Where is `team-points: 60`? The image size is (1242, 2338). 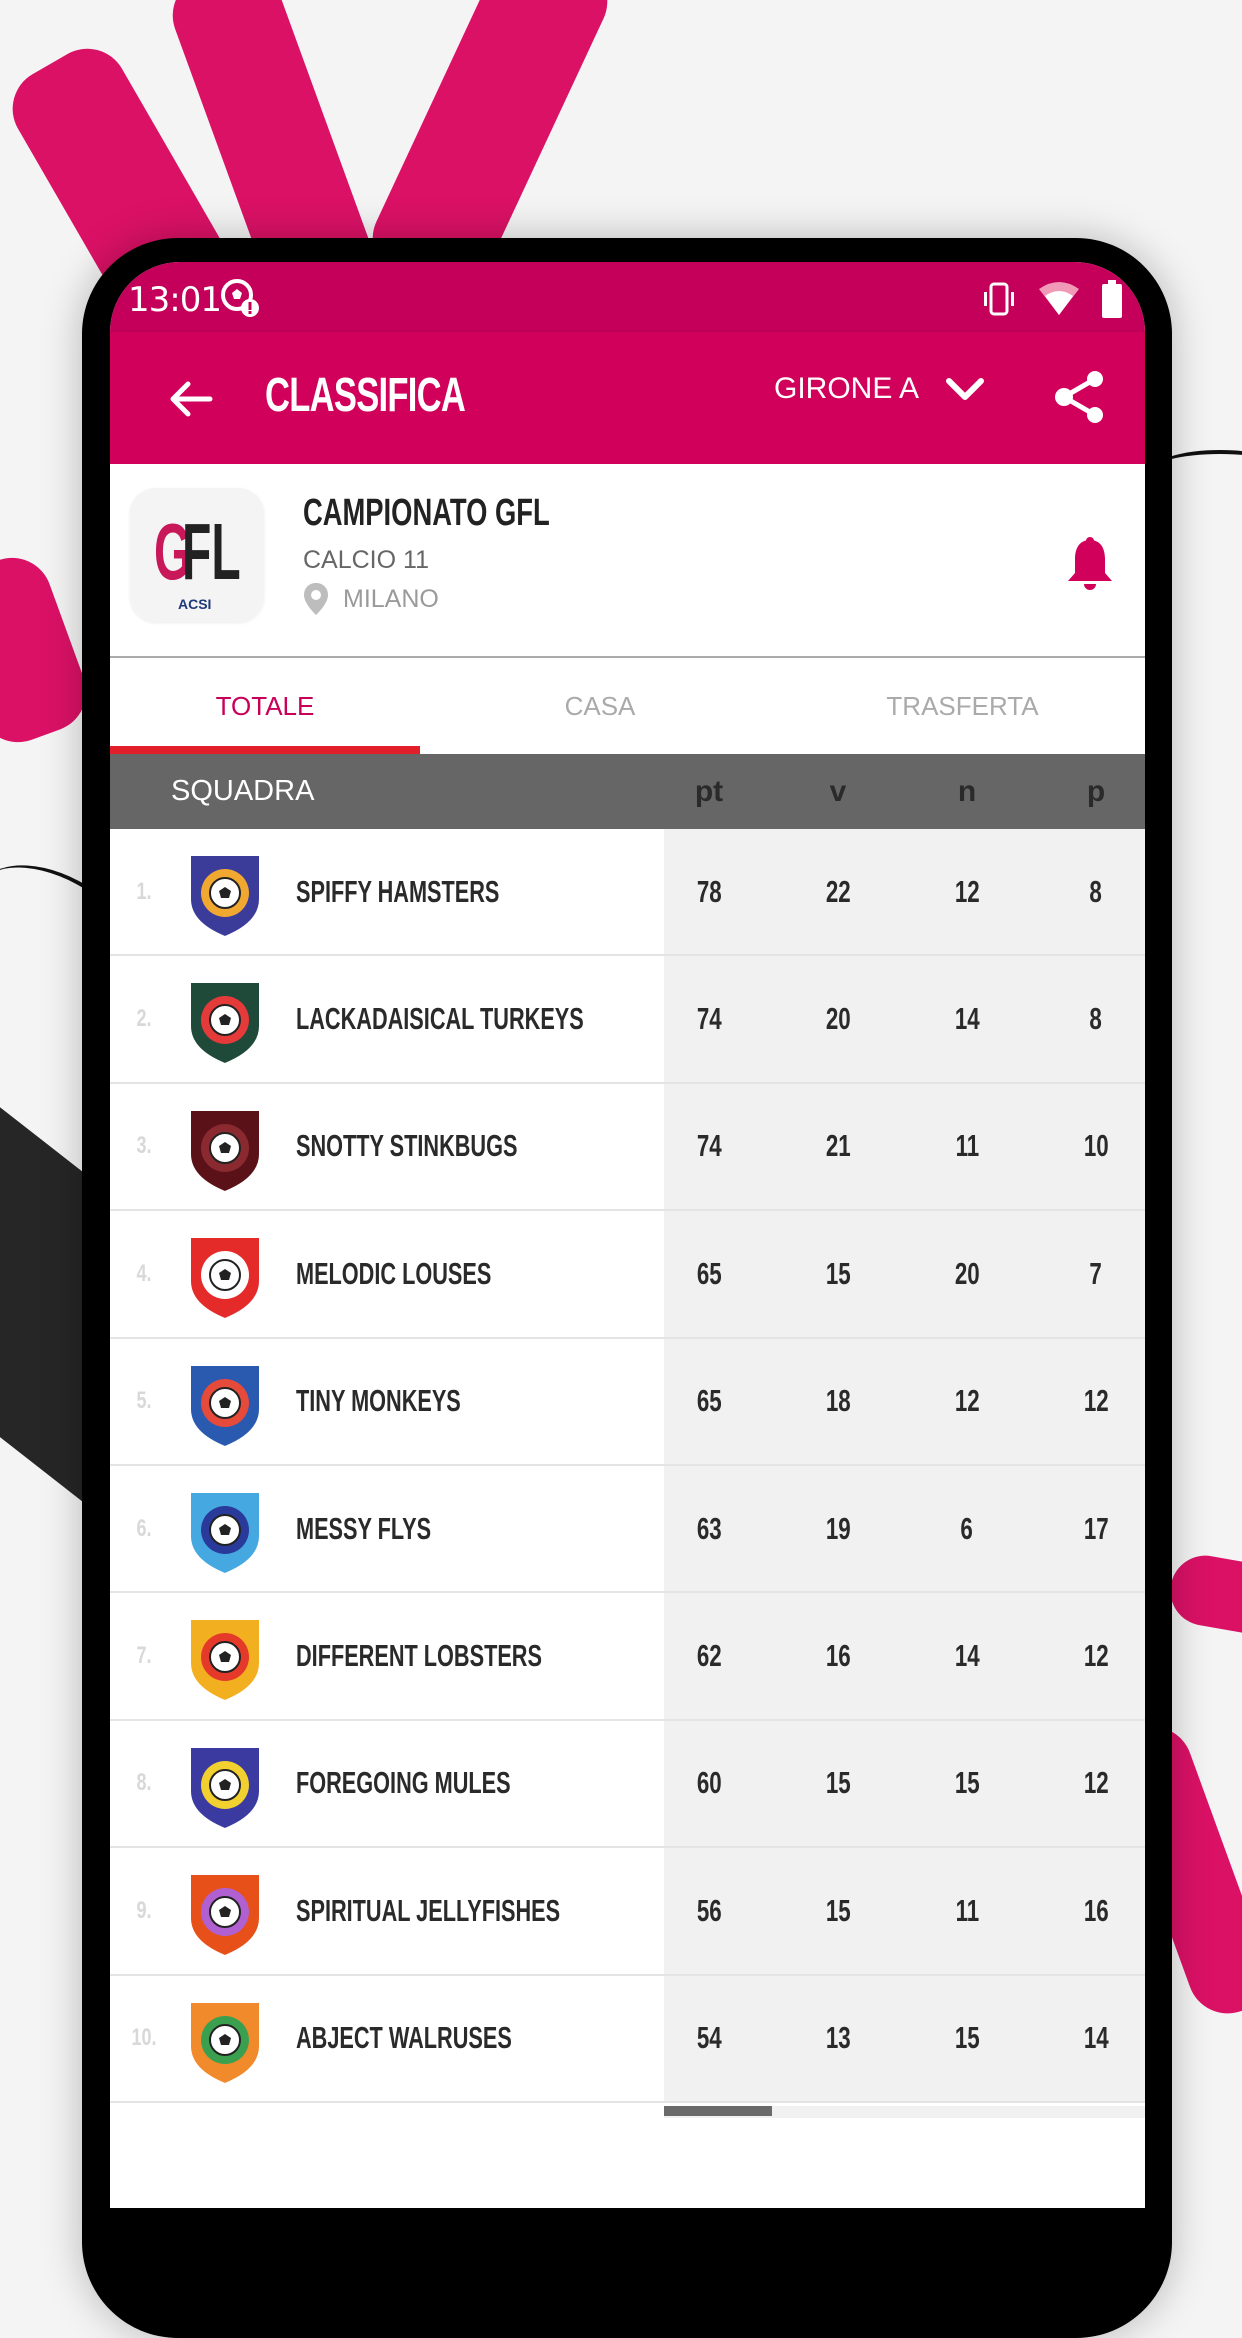 team-points: 60 is located at coordinates (709, 1783).